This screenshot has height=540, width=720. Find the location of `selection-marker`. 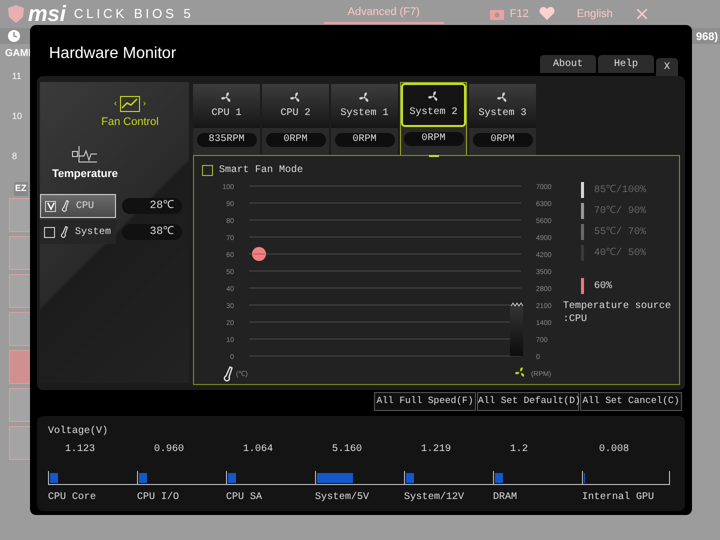

selection-marker is located at coordinates (434, 156).